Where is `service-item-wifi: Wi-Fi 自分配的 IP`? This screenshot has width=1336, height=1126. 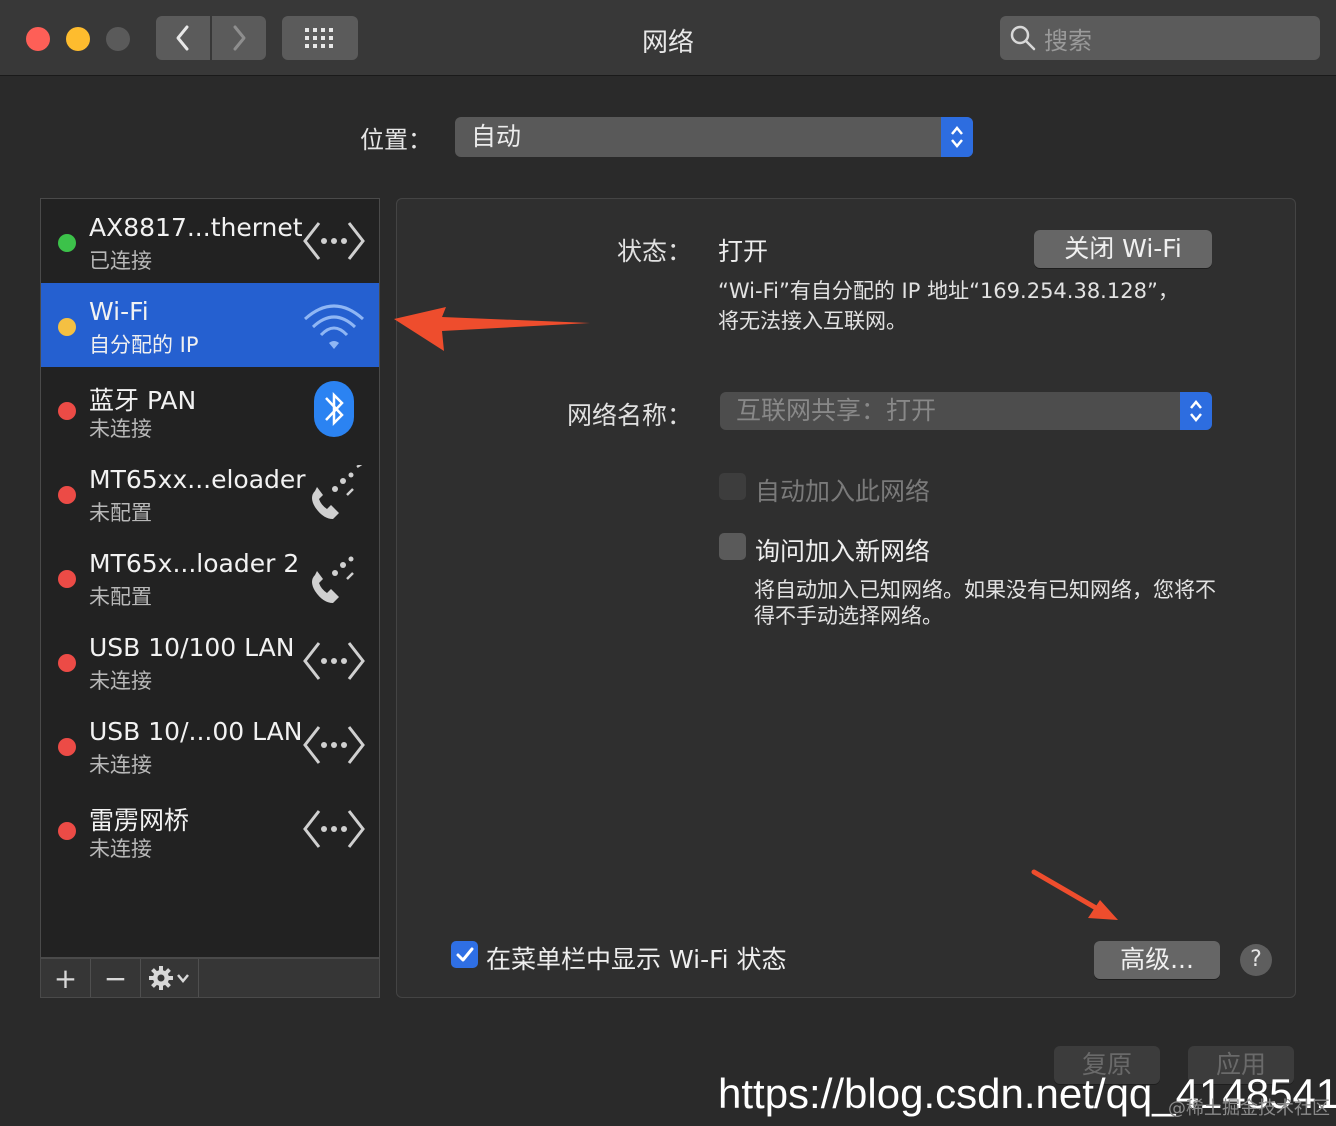 service-item-wifi: Wi-Fi 自分配的 IP is located at coordinates (210, 325).